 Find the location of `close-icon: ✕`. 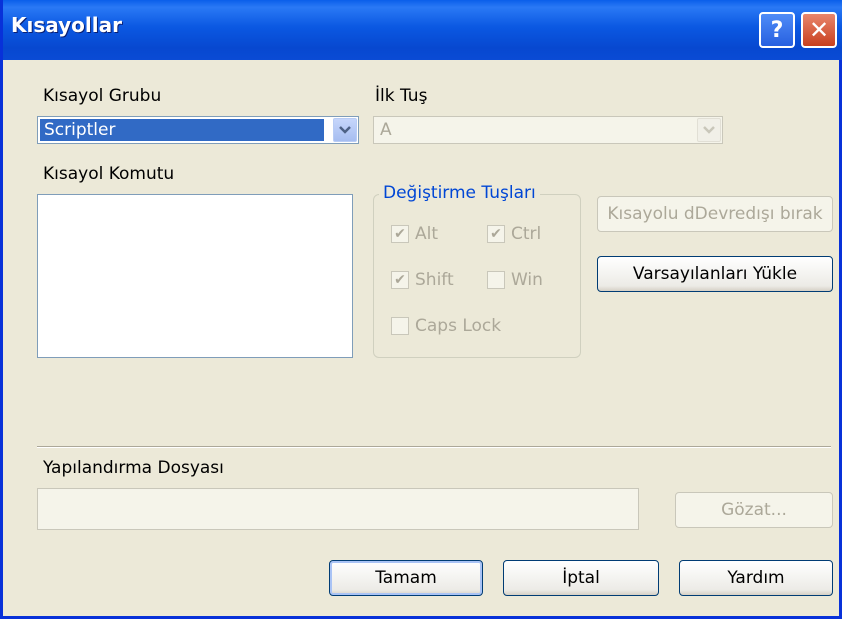

close-icon: ✕ is located at coordinates (819, 30).